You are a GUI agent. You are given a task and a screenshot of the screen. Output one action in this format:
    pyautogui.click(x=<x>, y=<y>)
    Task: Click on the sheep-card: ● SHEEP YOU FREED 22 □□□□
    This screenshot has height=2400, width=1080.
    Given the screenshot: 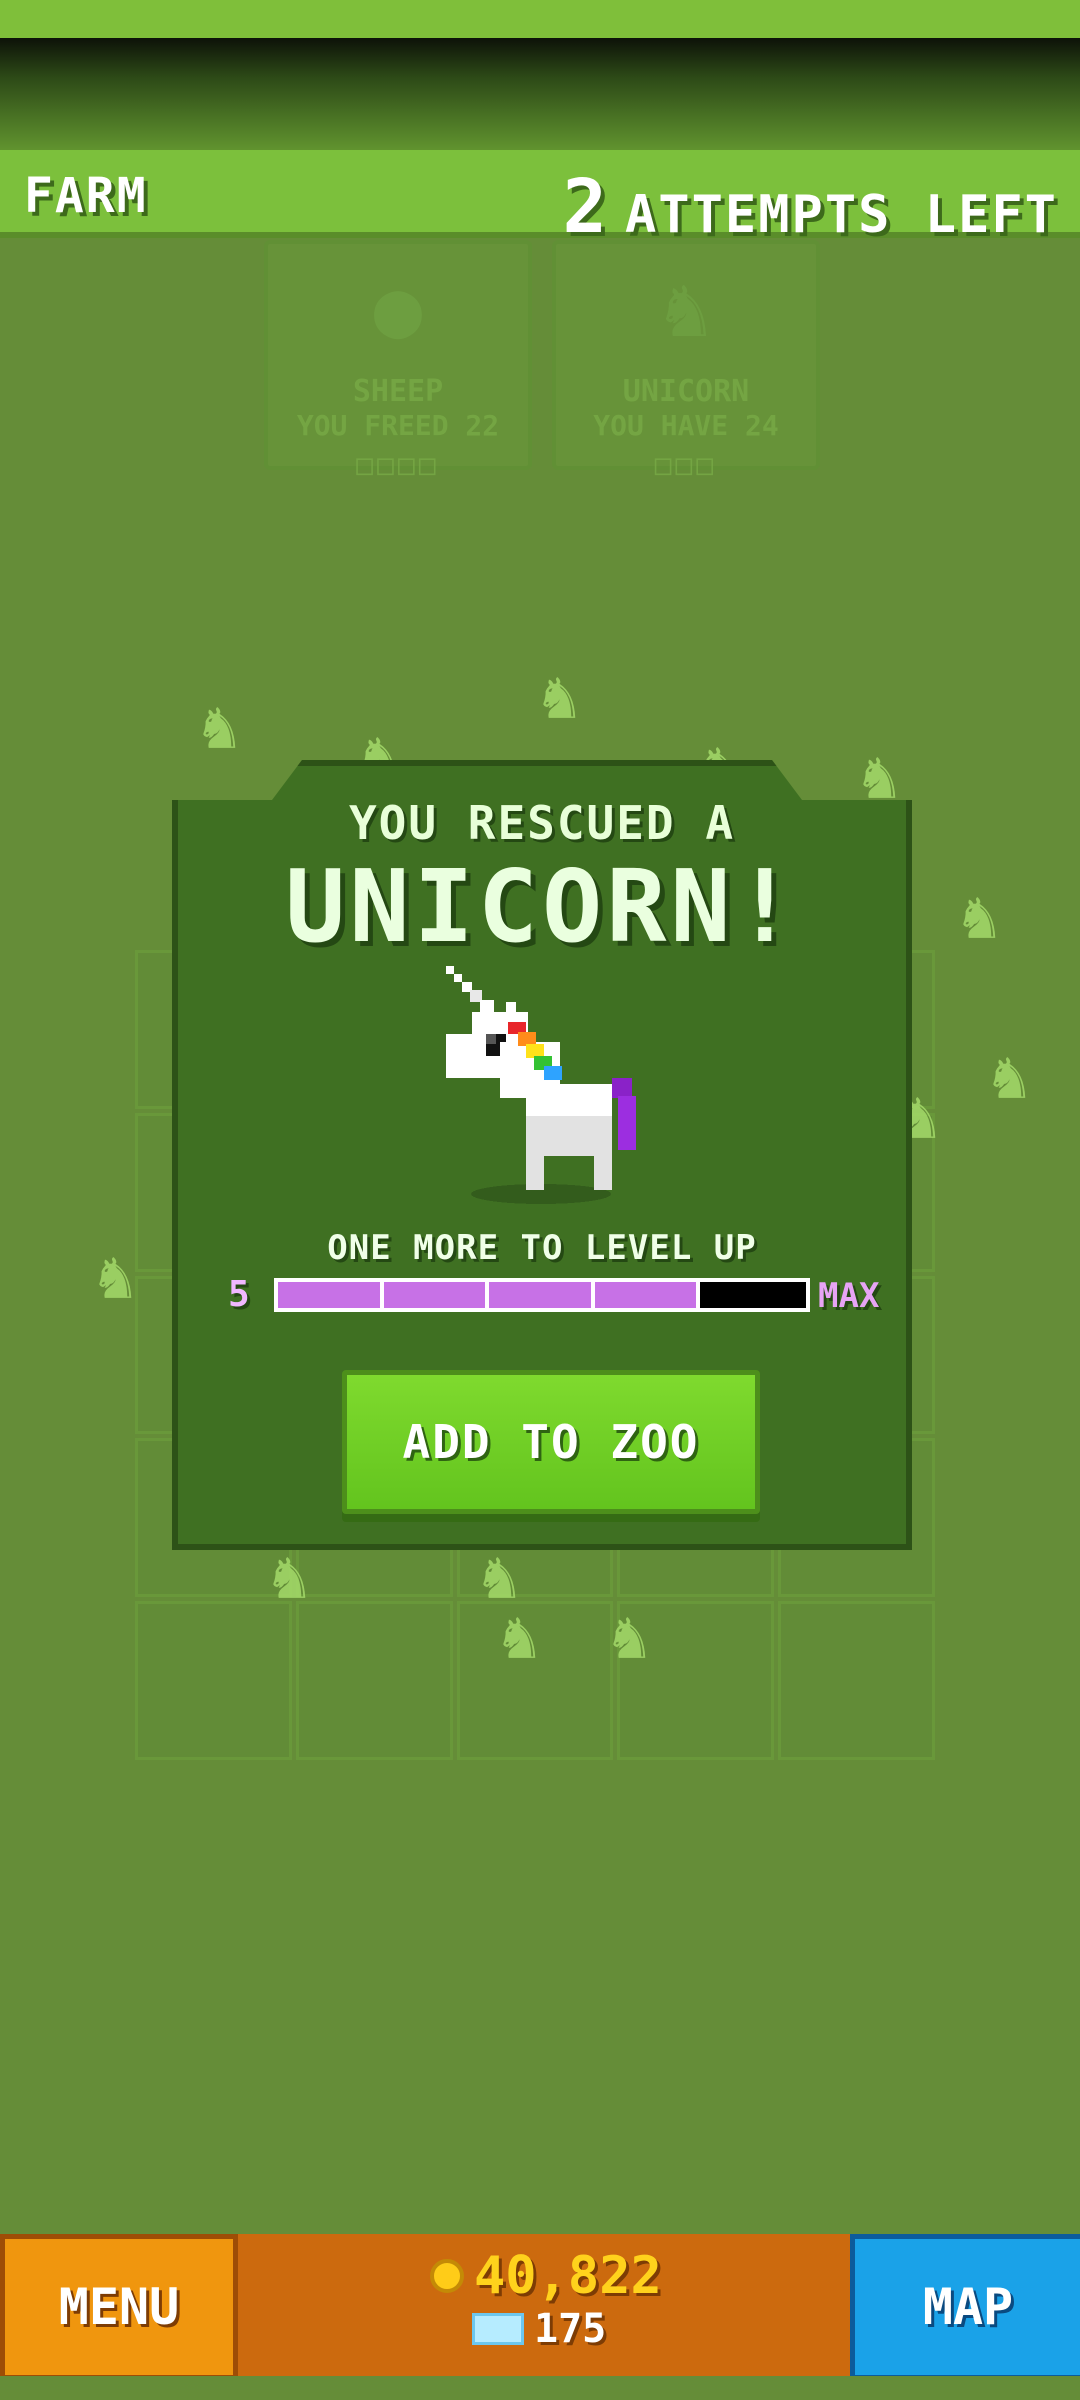 What is the action you would take?
    pyautogui.click(x=398, y=360)
    